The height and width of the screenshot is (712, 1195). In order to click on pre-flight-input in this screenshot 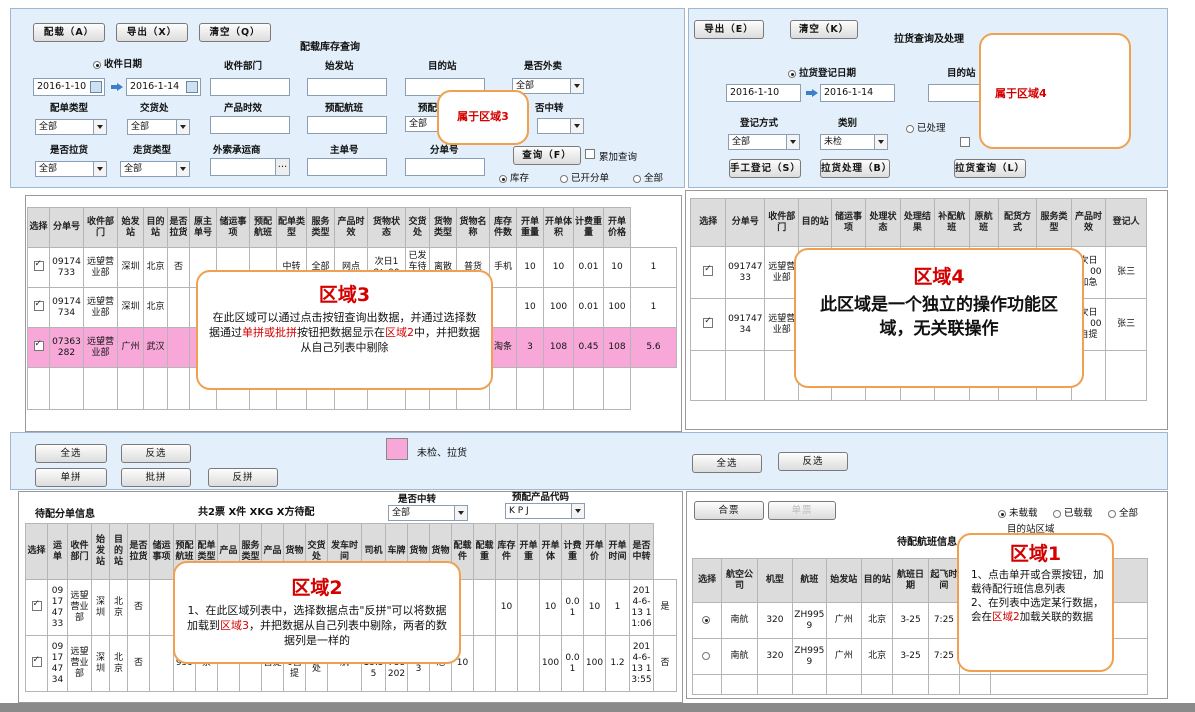, I will do `click(347, 125)`.